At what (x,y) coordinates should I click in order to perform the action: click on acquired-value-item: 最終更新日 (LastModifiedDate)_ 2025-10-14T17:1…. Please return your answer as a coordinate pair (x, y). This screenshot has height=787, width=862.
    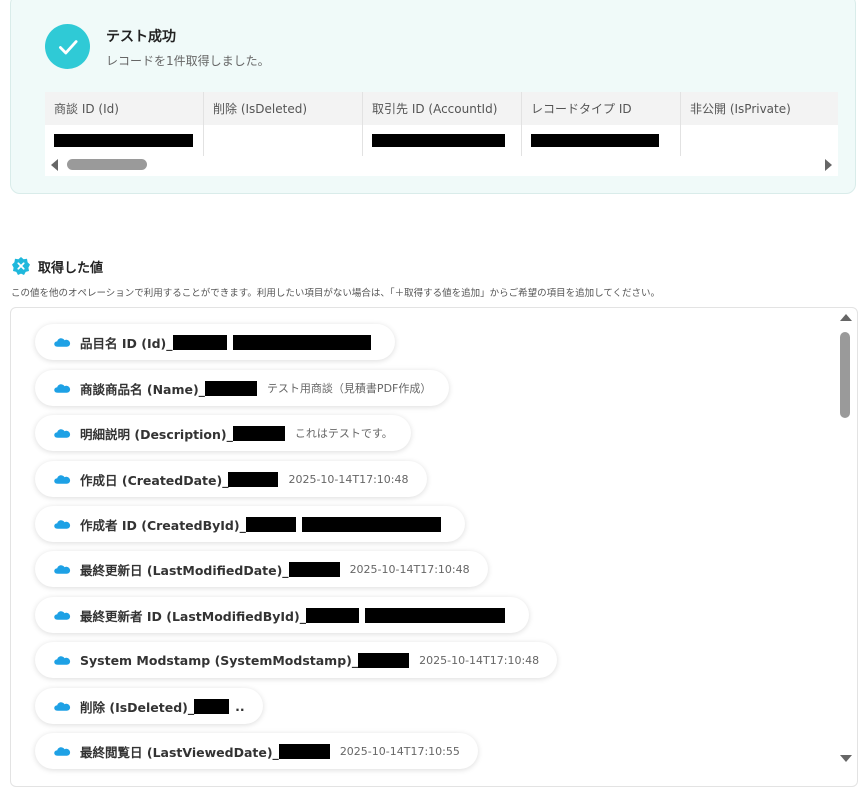
    Looking at the image, I should click on (261, 569).